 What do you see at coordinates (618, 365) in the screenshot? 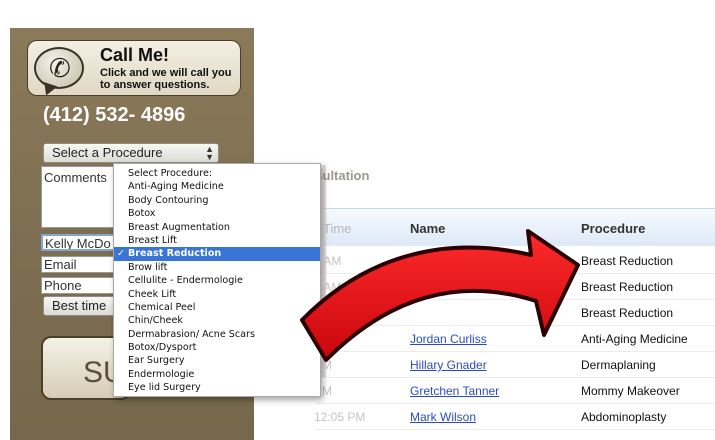
I see `row-procedure: Dermaplaning` at bounding box center [618, 365].